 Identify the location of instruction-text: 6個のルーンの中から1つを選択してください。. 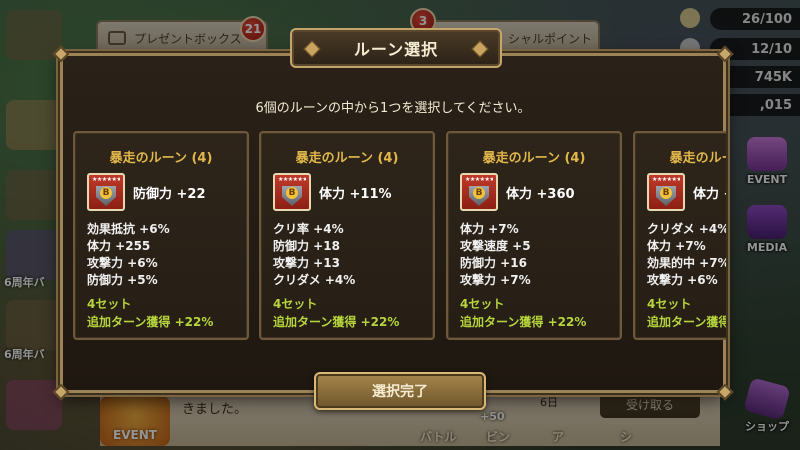
(393, 108).